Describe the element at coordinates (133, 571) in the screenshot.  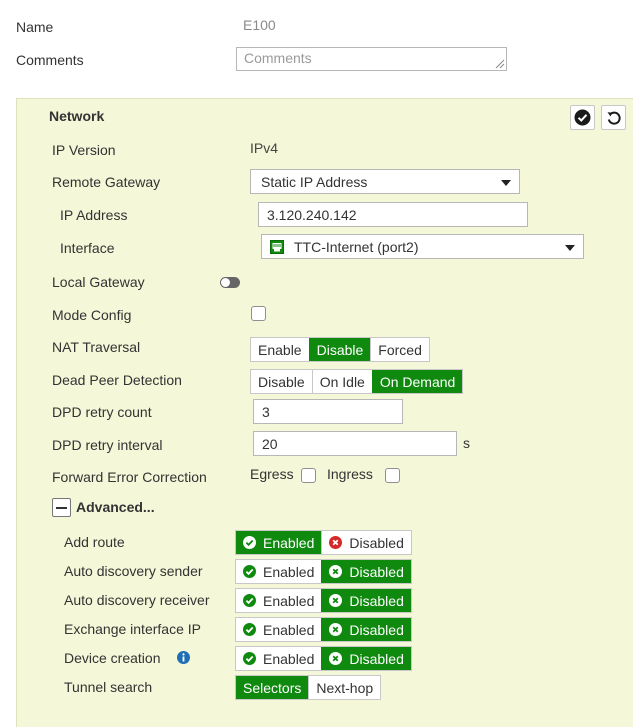
I see `auto-discovery-sender-label: Auto discovery sender` at that location.